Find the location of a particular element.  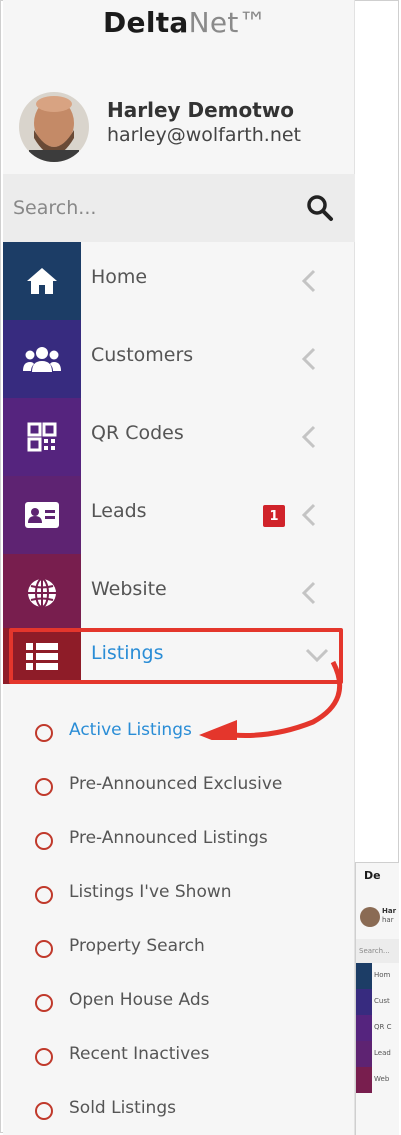

submenu-label: Sold Listings is located at coordinates (122, 1108).